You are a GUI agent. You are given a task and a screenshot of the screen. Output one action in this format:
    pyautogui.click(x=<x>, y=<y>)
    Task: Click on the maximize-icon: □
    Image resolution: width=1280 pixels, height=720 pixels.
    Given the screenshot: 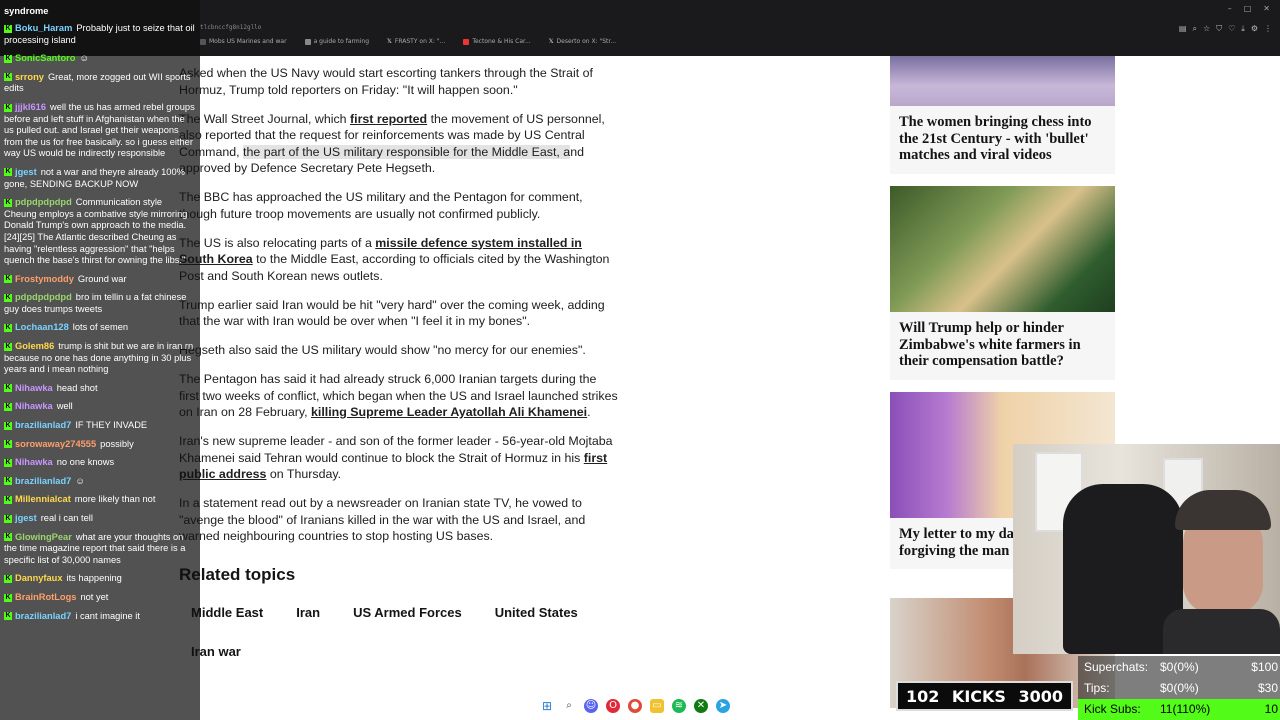 What is the action you would take?
    pyautogui.click(x=1248, y=8)
    